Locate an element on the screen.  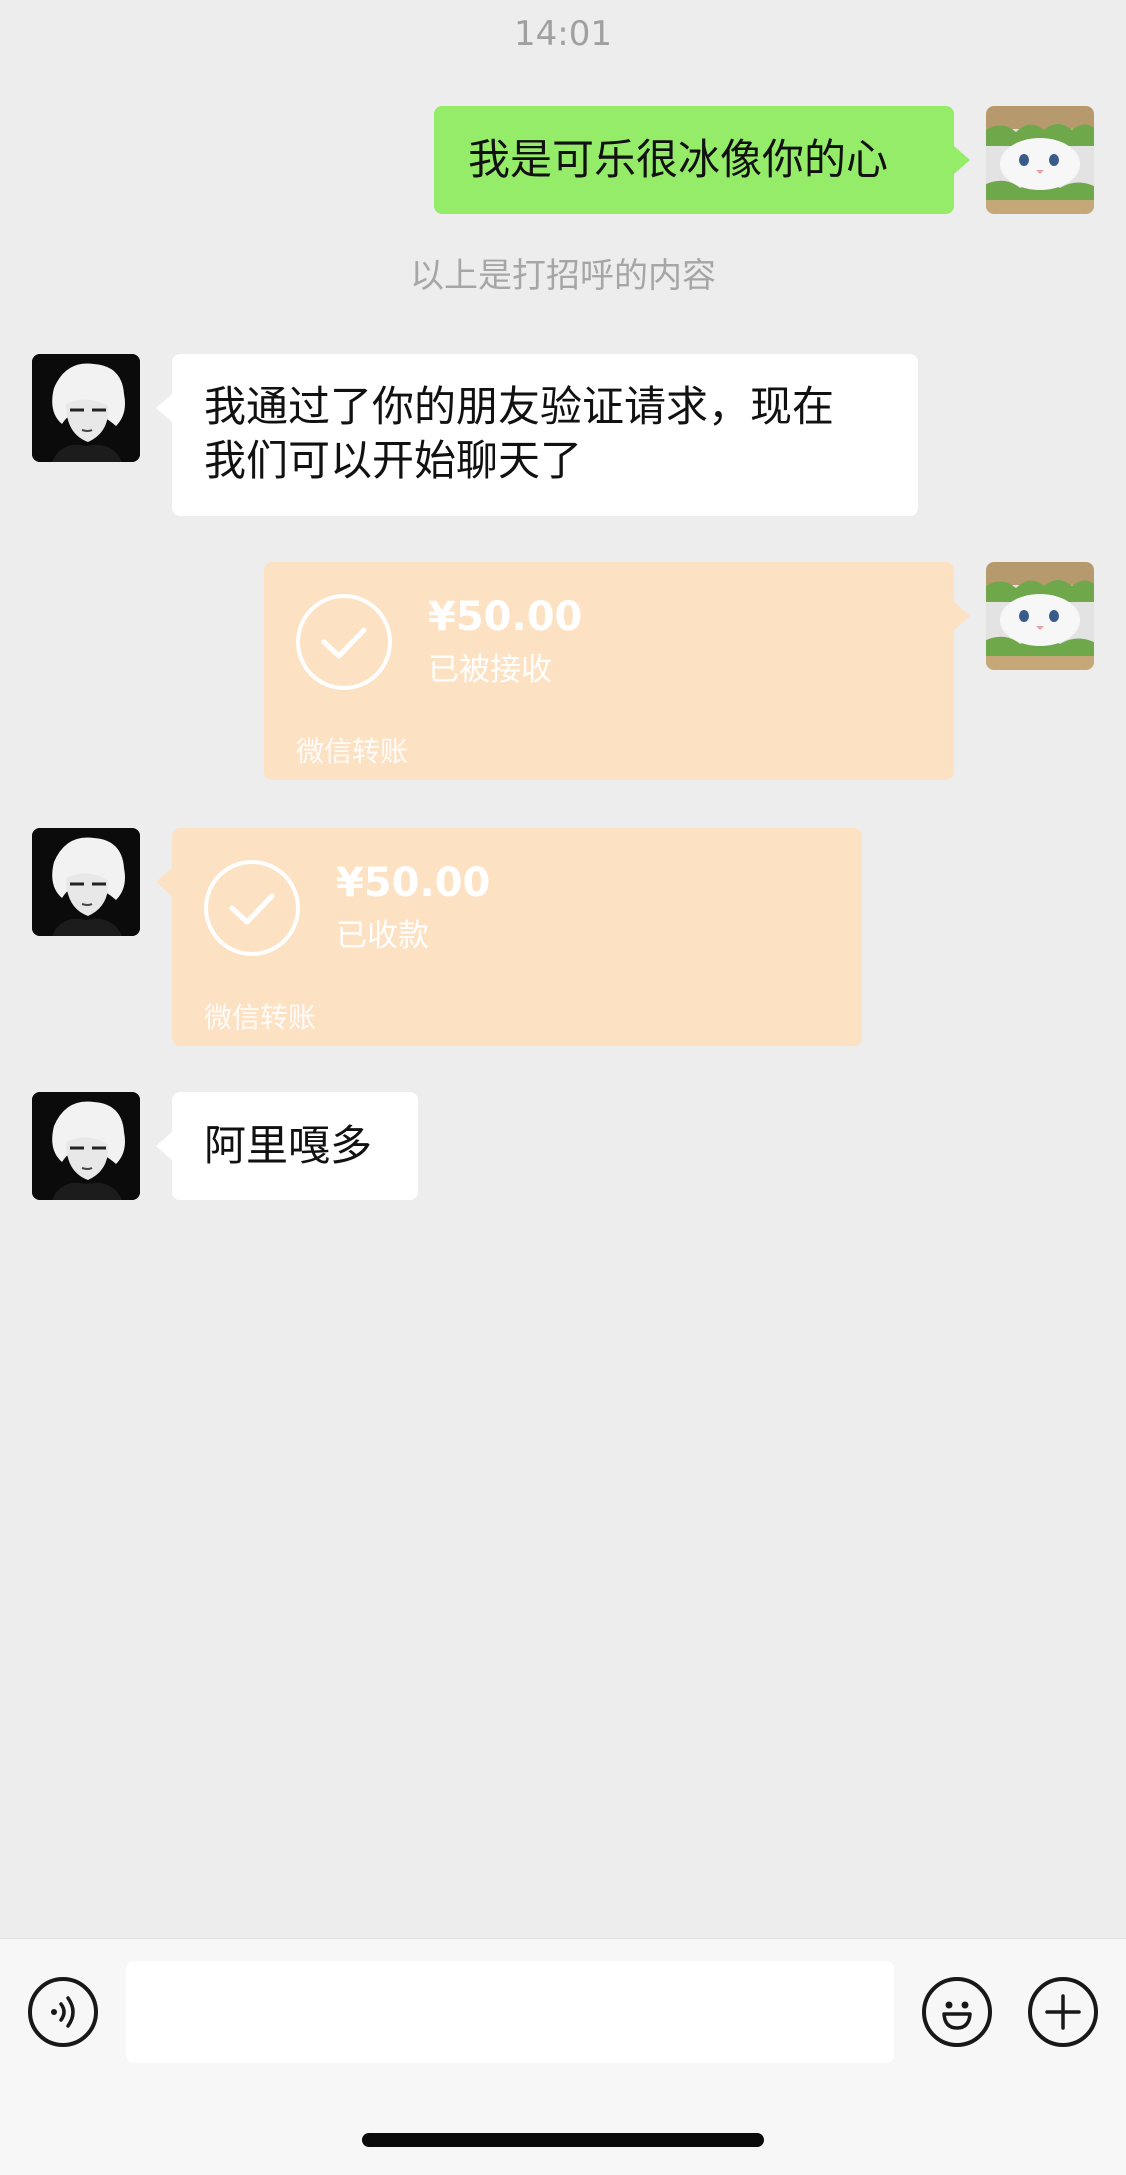
message-text: 我是可乐很冰像你的心 is located at coordinates (678, 159).